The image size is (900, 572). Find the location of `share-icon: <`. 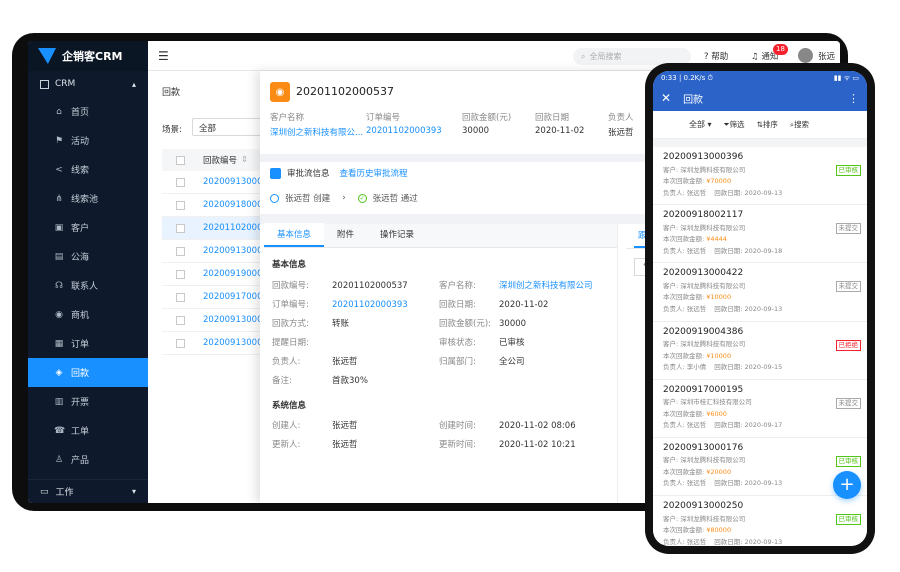

share-icon: < is located at coordinates (59, 169).